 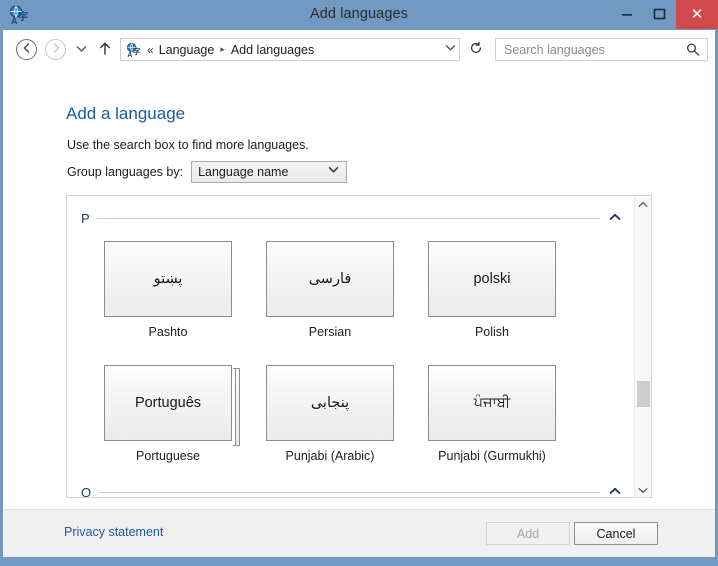 I want to click on breadcrumb-chevron-icon: ▸, so click(x=222, y=49).